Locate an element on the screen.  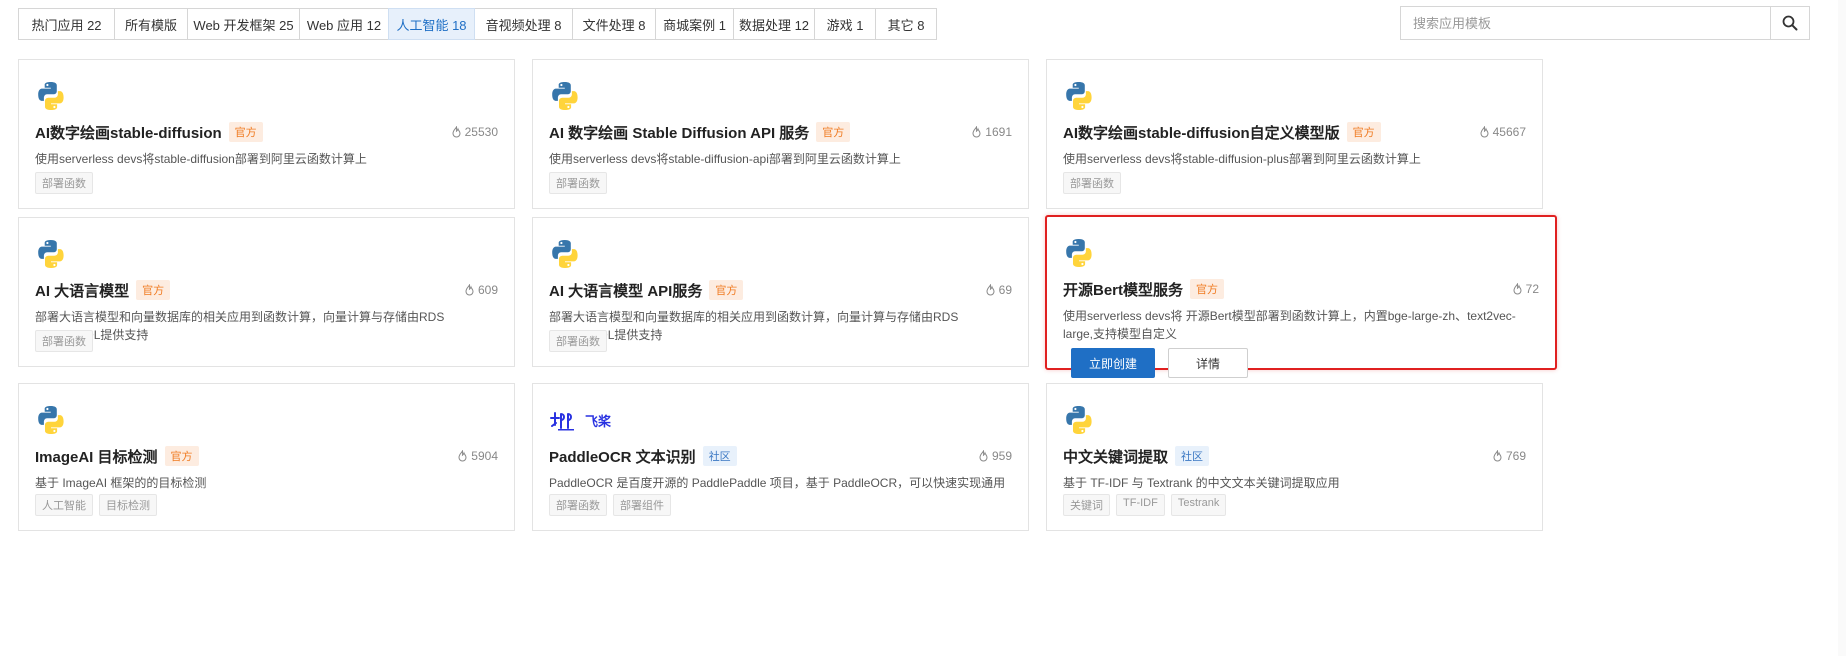
details-button: 详情 is located at coordinates (1208, 363).